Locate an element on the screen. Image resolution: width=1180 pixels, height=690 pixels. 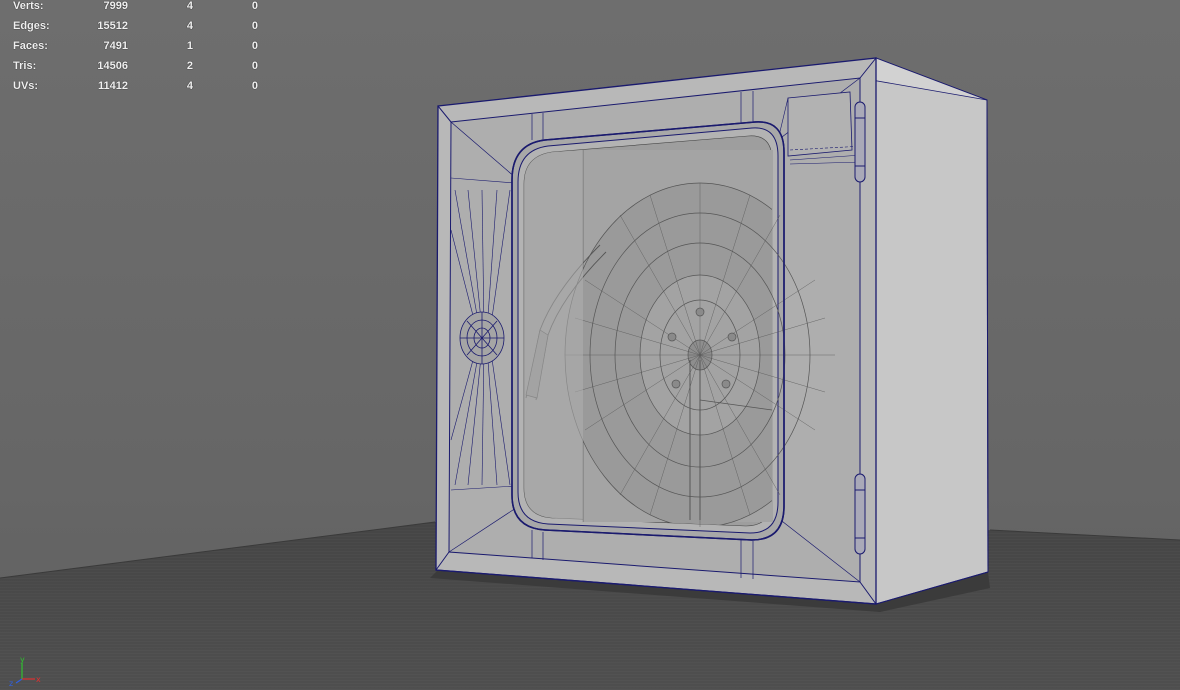
axis-z-label: z is located at coordinates (11, 683).